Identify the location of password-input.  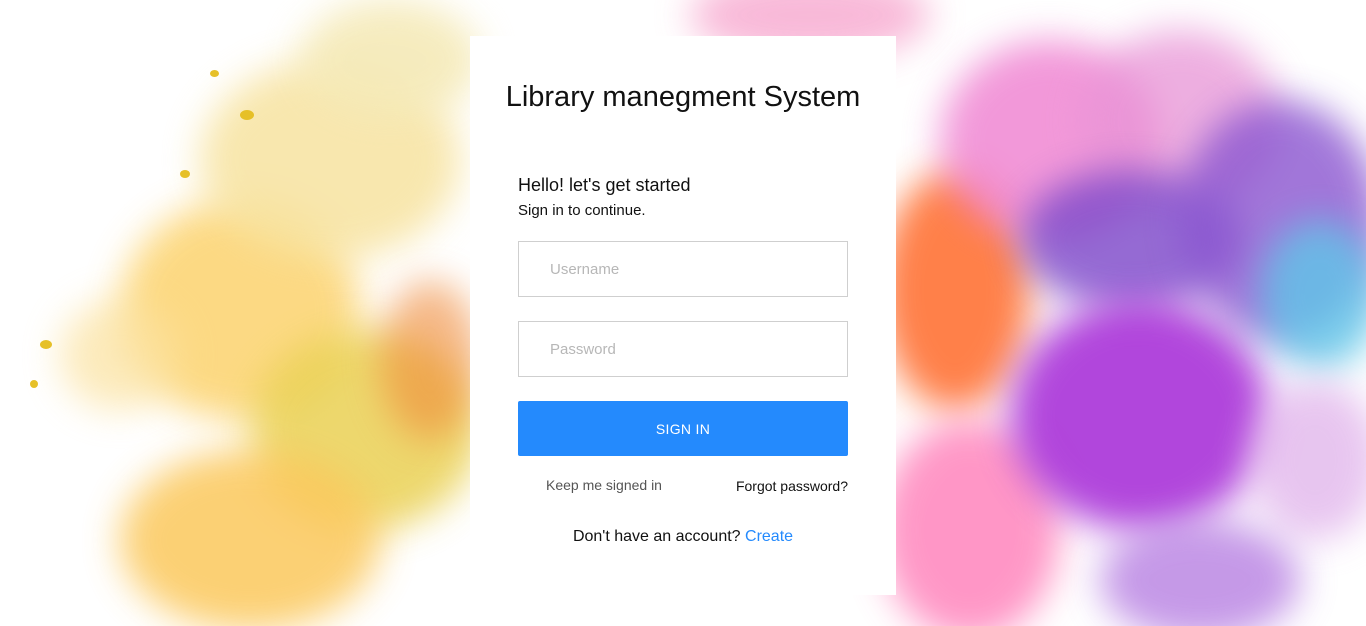
(683, 349).